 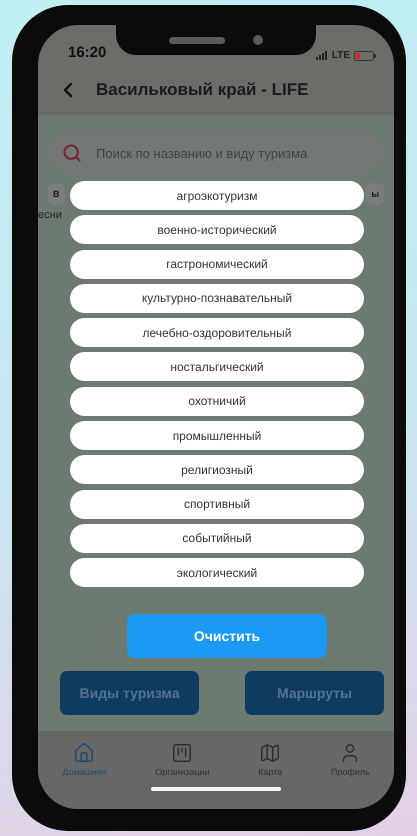 What do you see at coordinates (56, 194) in the screenshot?
I see `category-chip: В` at bounding box center [56, 194].